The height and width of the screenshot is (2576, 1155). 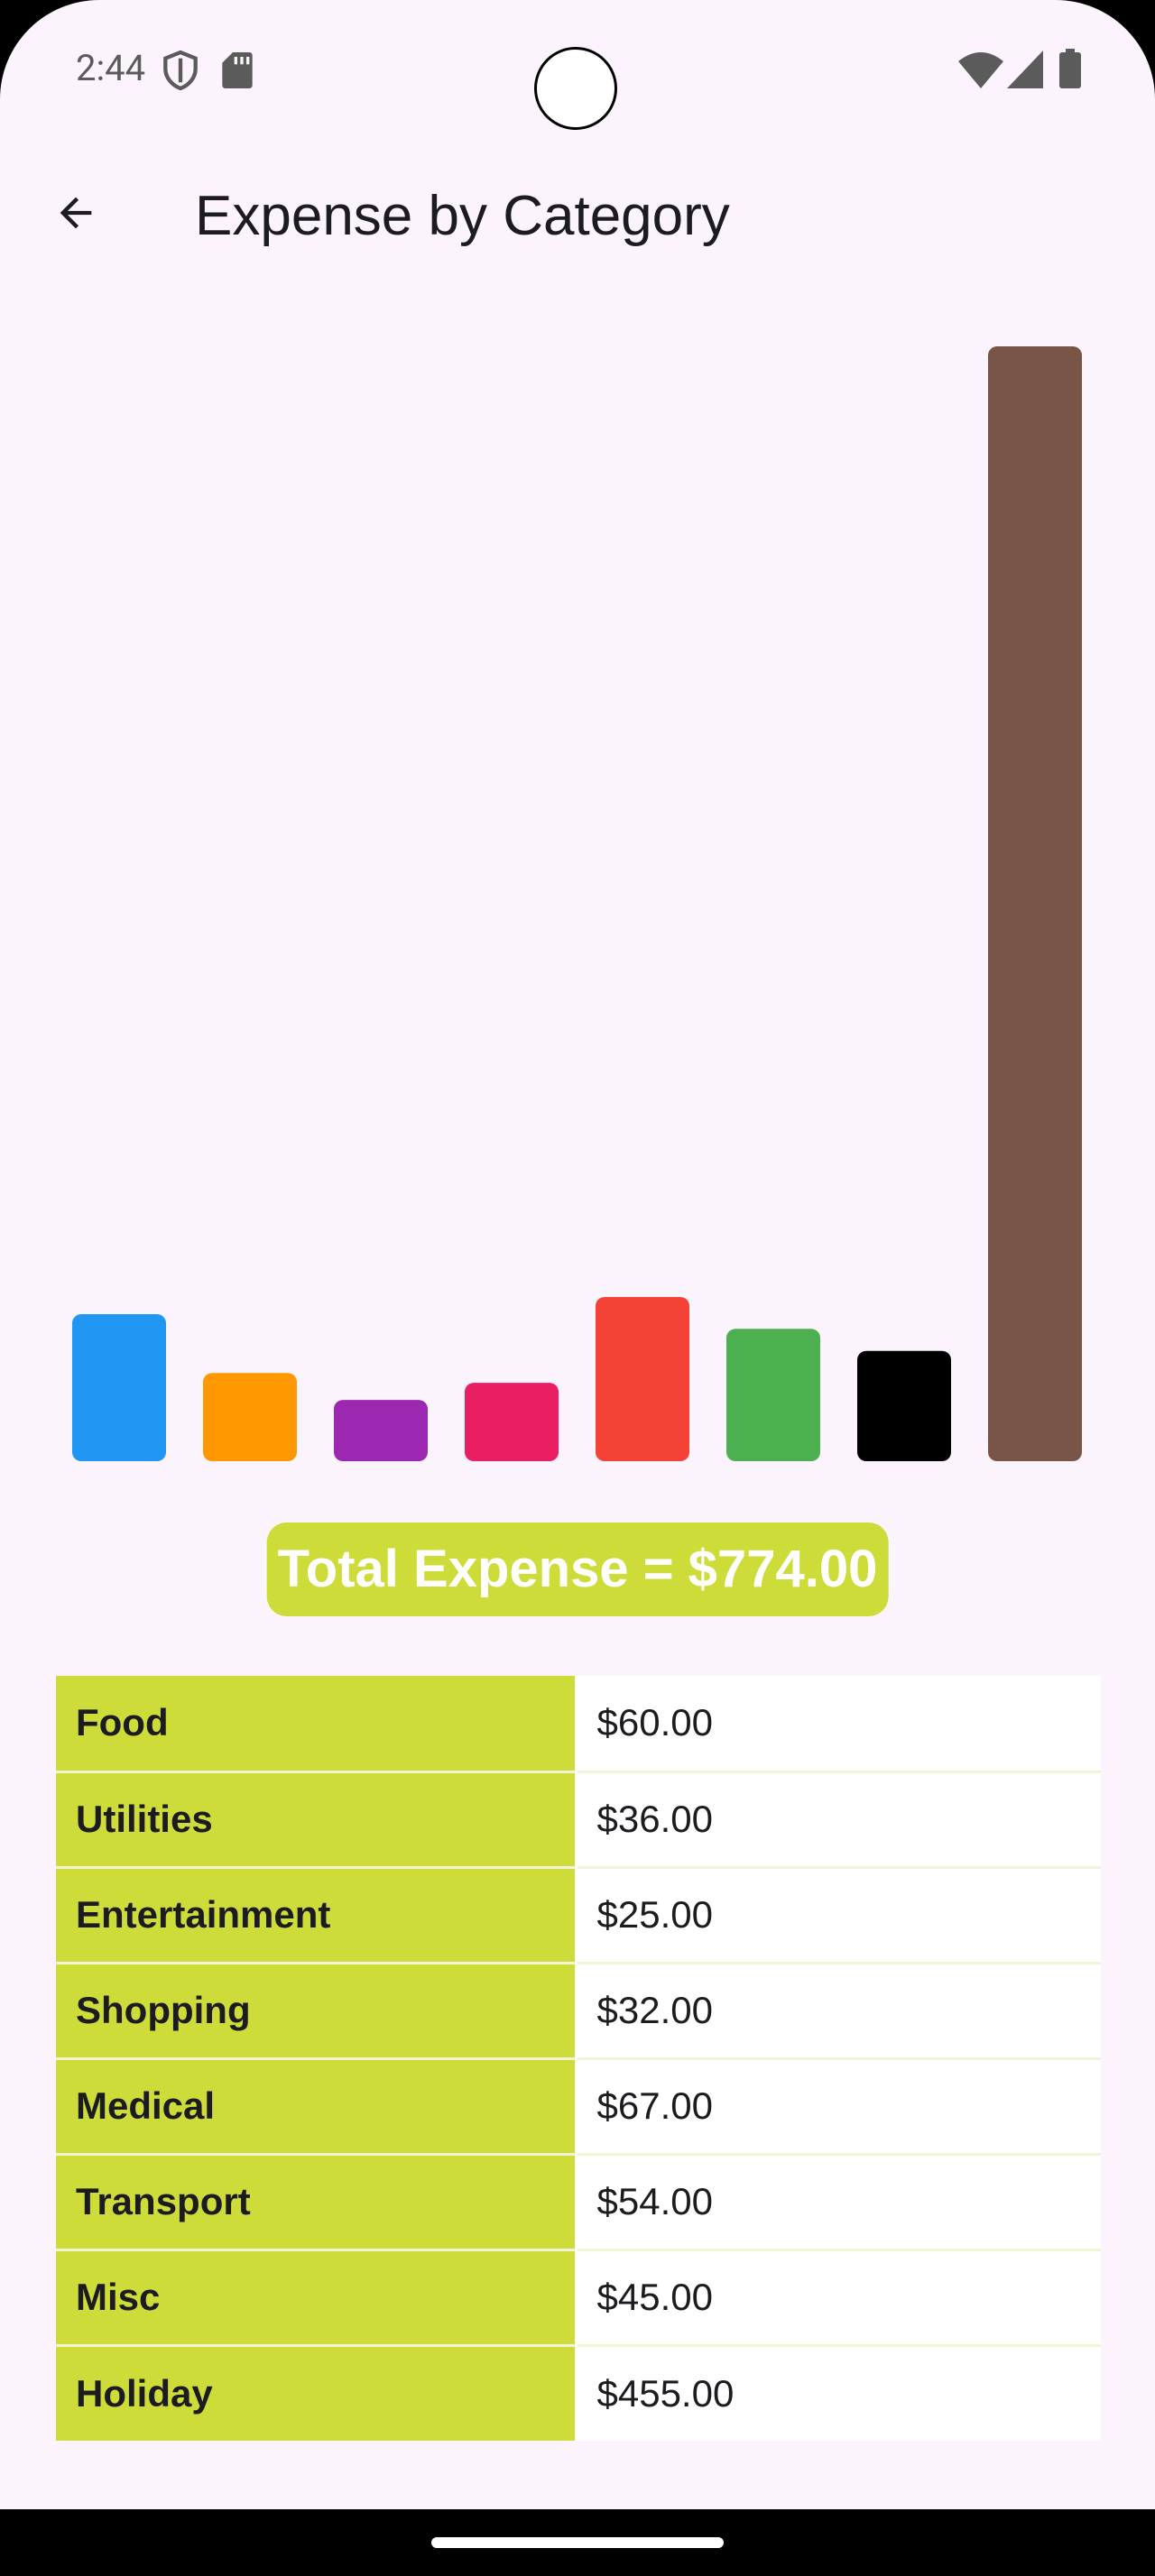 What do you see at coordinates (838, 2392) in the screenshot?
I see `amount-cell: $455.00` at bounding box center [838, 2392].